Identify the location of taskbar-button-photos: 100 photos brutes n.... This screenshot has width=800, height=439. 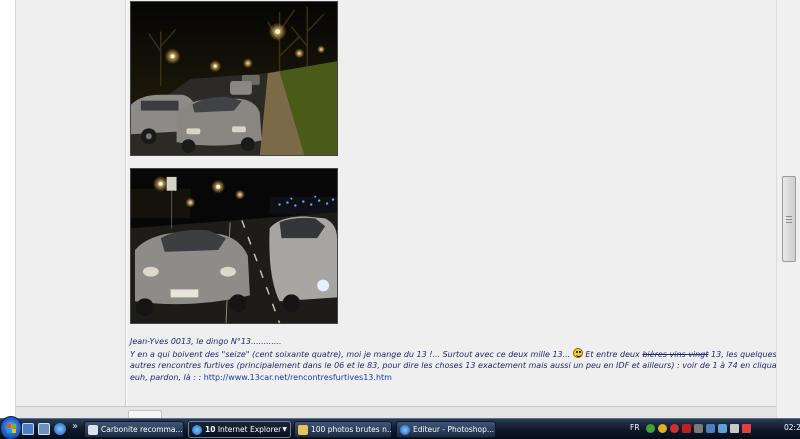
(343, 429).